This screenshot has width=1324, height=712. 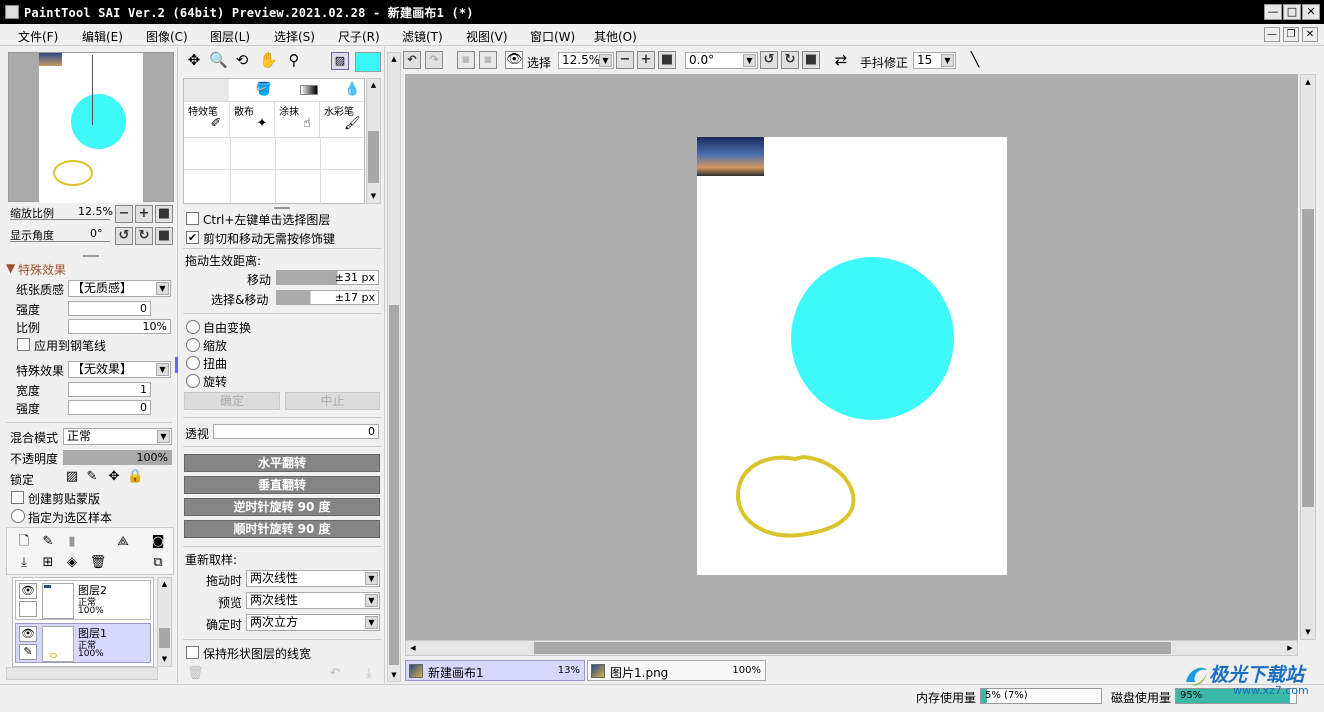 I want to click on navigator-preview, so click(x=91, y=127).